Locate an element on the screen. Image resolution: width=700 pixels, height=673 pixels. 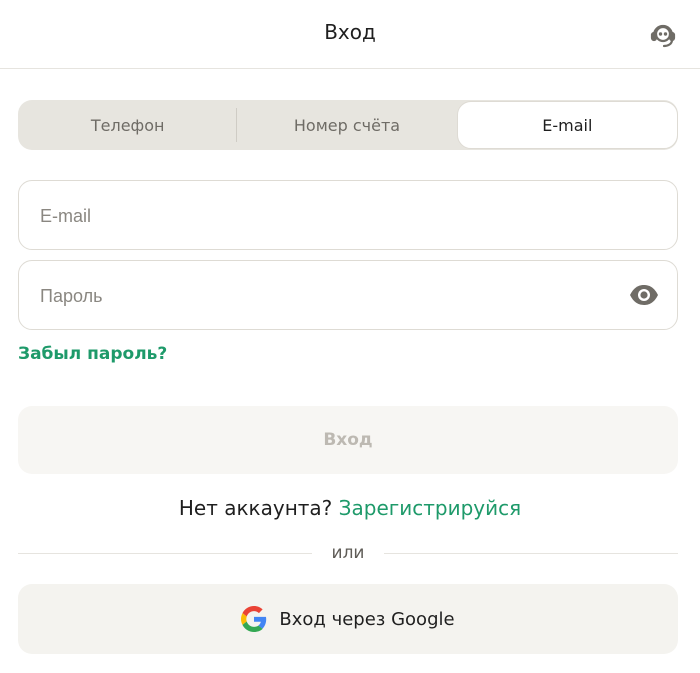
email-field-container is located at coordinates (348, 215).